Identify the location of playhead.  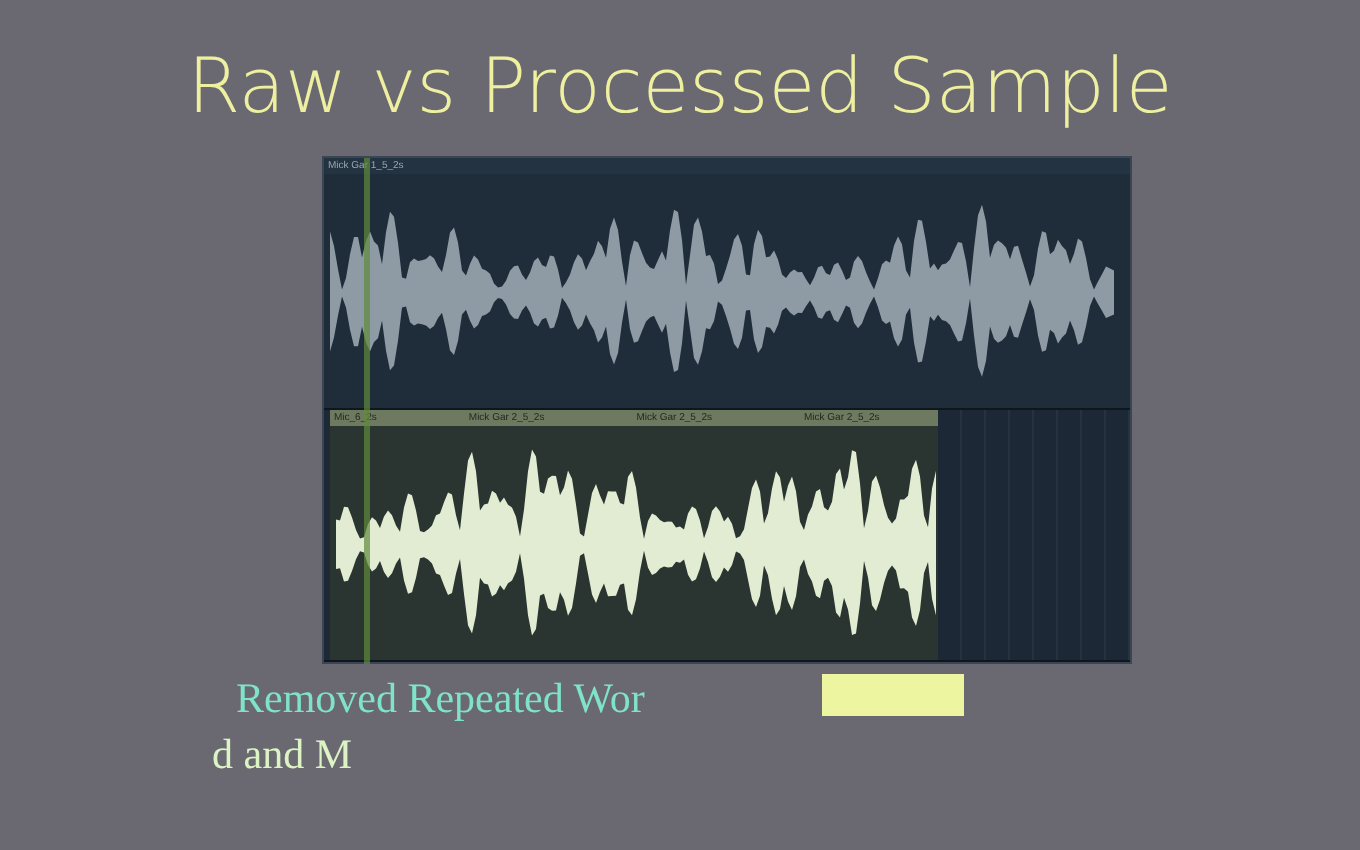
(367, 285).